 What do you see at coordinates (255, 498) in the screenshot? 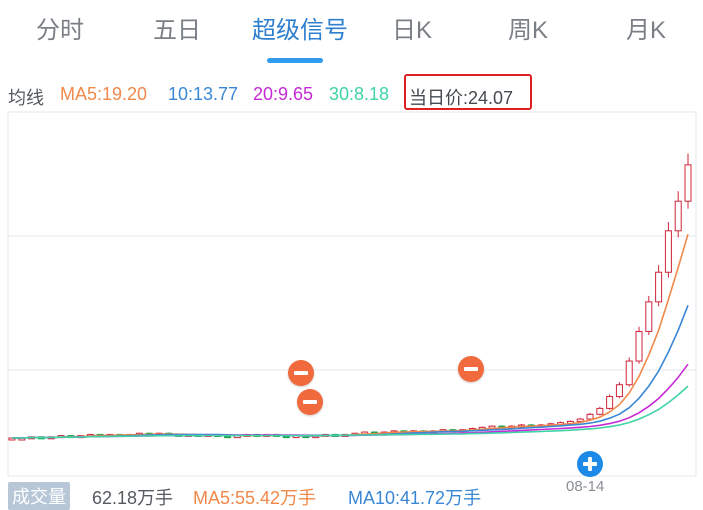
I see `volume-ma5: MA5:55.42万手` at bounding box center [255, 498].